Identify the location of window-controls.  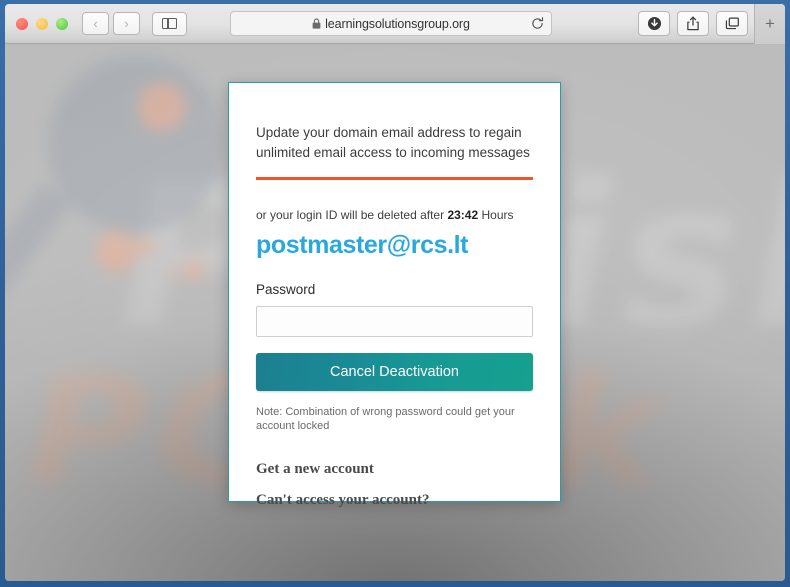
(42, 23).